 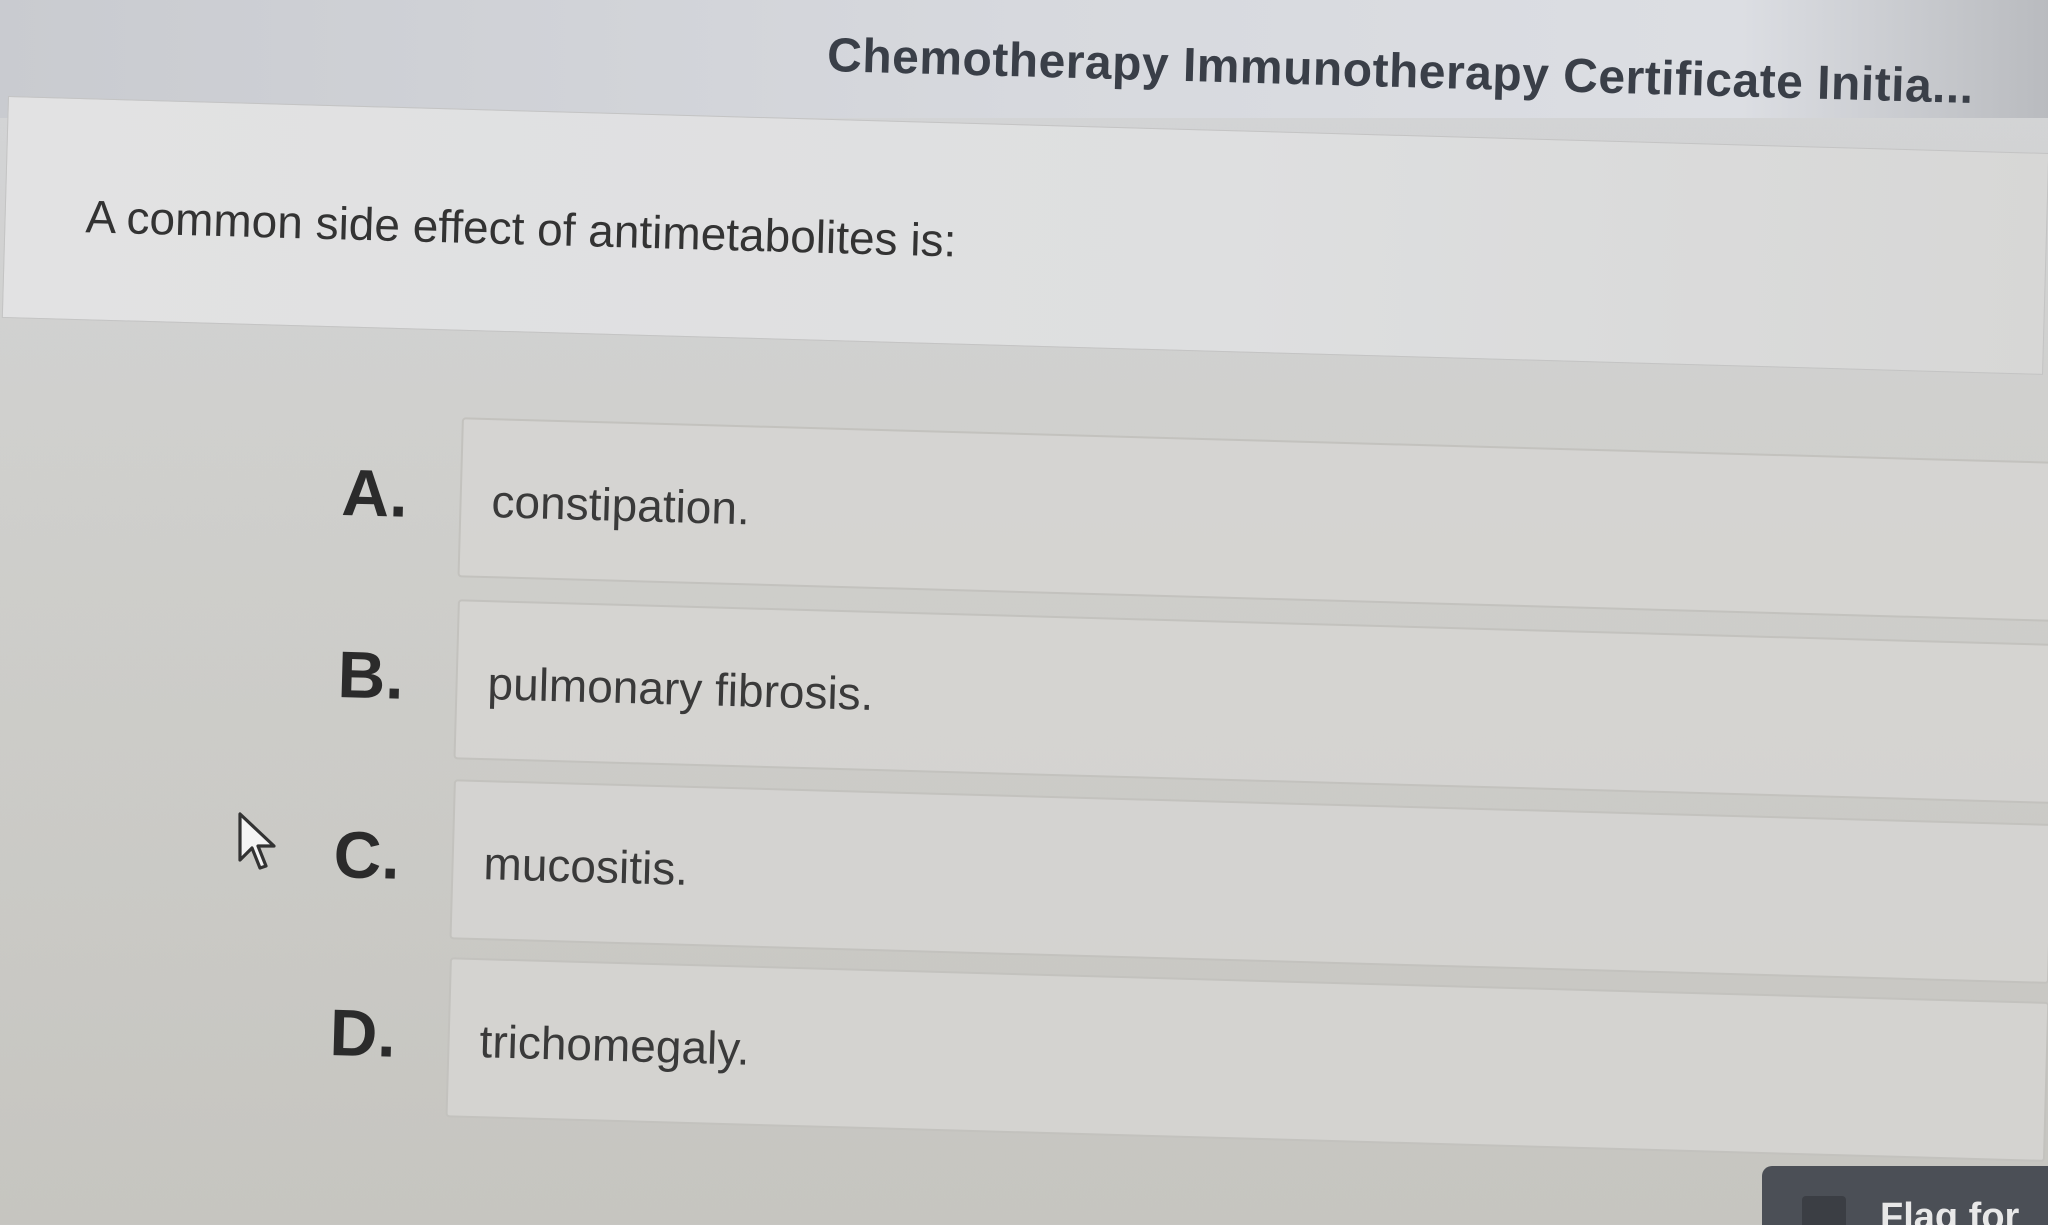 What do you see at coordinates (1250, 701) in the screenshot?
I see `option-b-box: pulmonary fibrosis.` at bounding box center [1250, 701].